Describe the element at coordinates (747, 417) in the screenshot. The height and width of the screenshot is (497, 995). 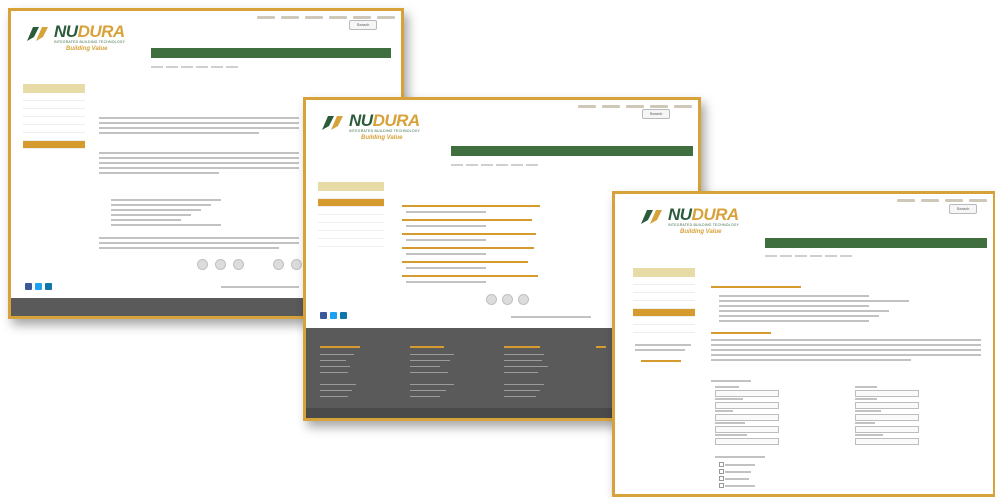
I see `email-input` at that location.